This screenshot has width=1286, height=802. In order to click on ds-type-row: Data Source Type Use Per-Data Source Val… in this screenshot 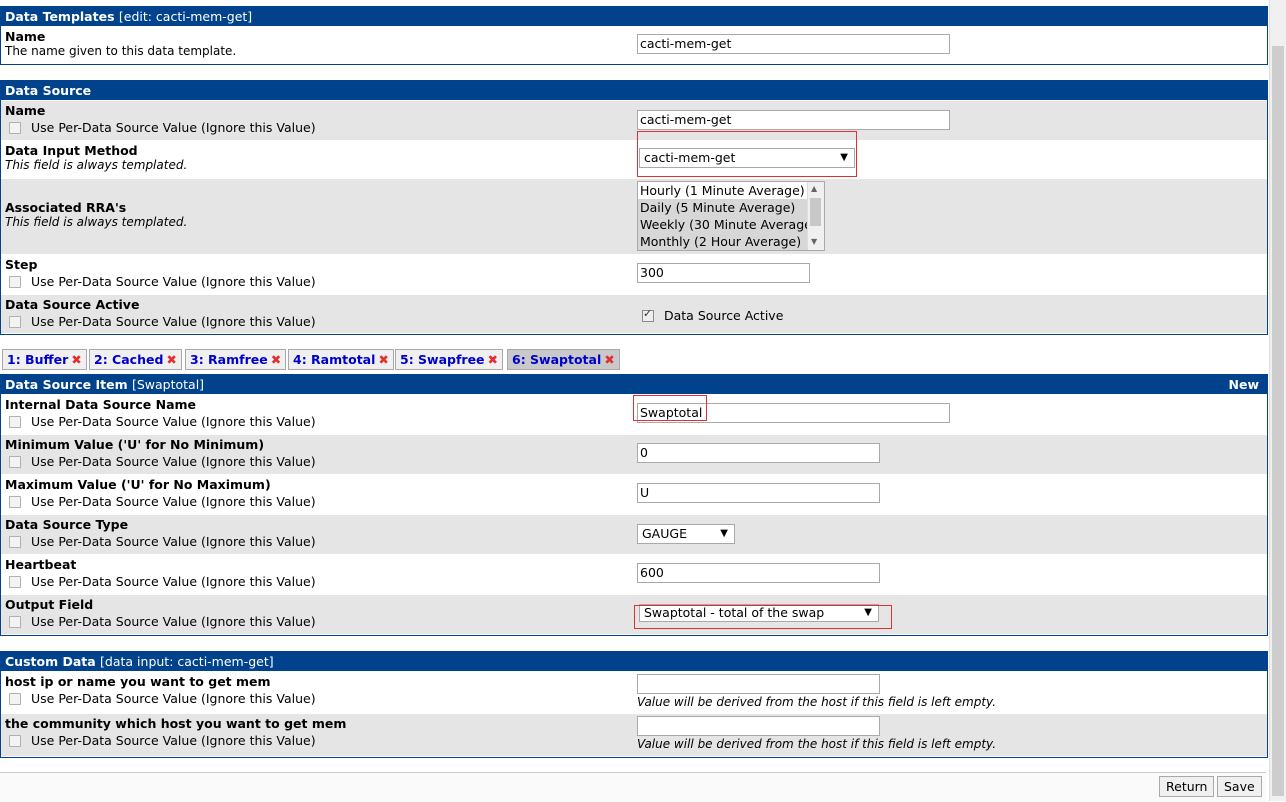, I will do `click(634, 534)`.